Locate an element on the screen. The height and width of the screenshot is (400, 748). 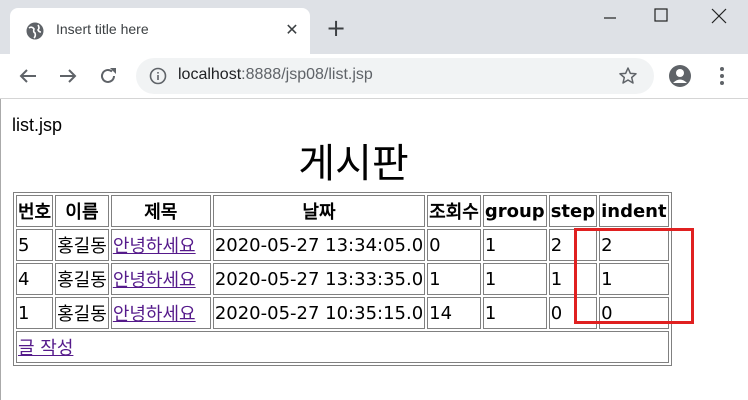
table-cell: 2020-05-27 13:34:05.0 is located at coordinates (319, 245).